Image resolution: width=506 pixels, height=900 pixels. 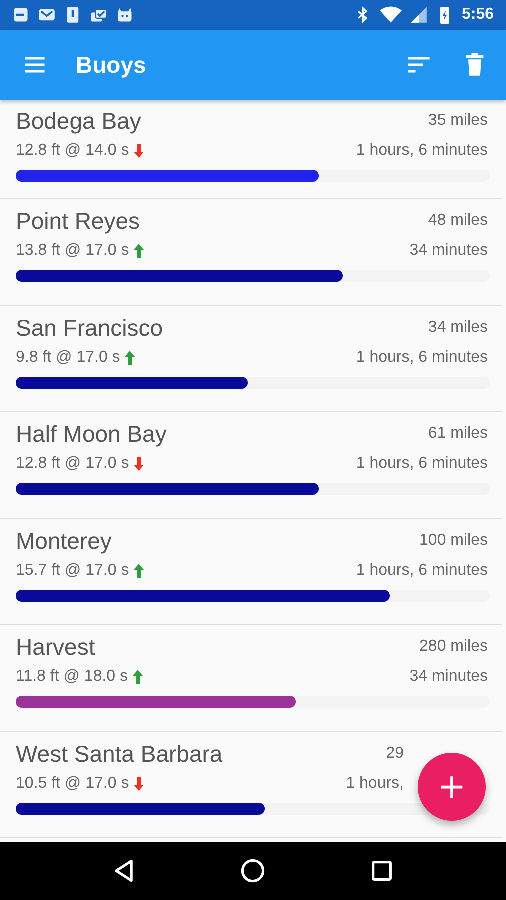 I want to click on buoy-name: Harvest, so click(x=56, y=647).